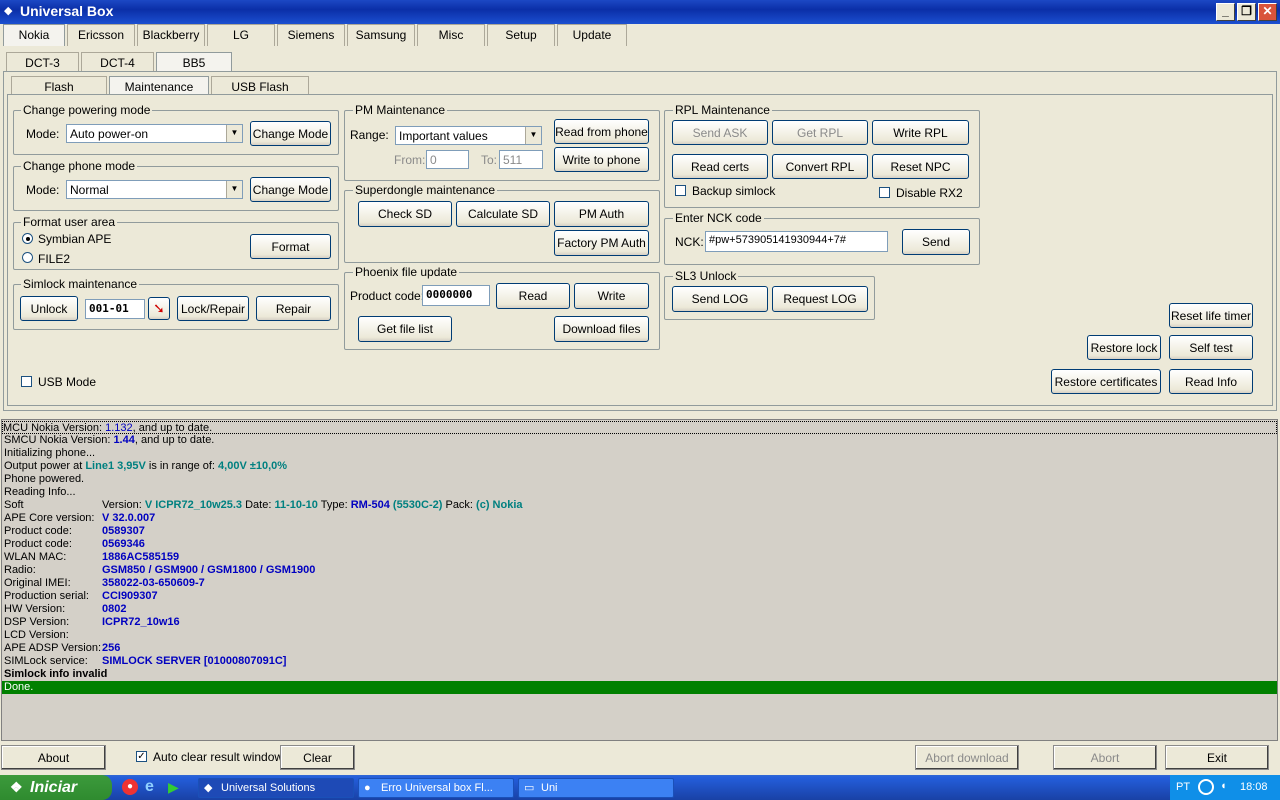 This screenshot has height=800, width=1280. Describe the element at coordinates (80, 284) in the screenshot. I see `simlock-title: Simlock maintenance` at that location.